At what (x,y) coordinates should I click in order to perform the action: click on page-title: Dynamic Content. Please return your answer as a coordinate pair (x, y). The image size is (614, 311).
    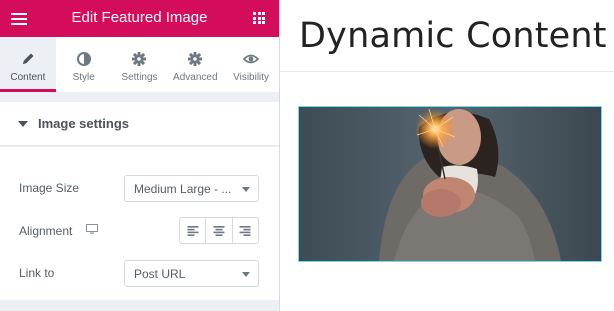
    Looking at the image, I should click on (453, 36).